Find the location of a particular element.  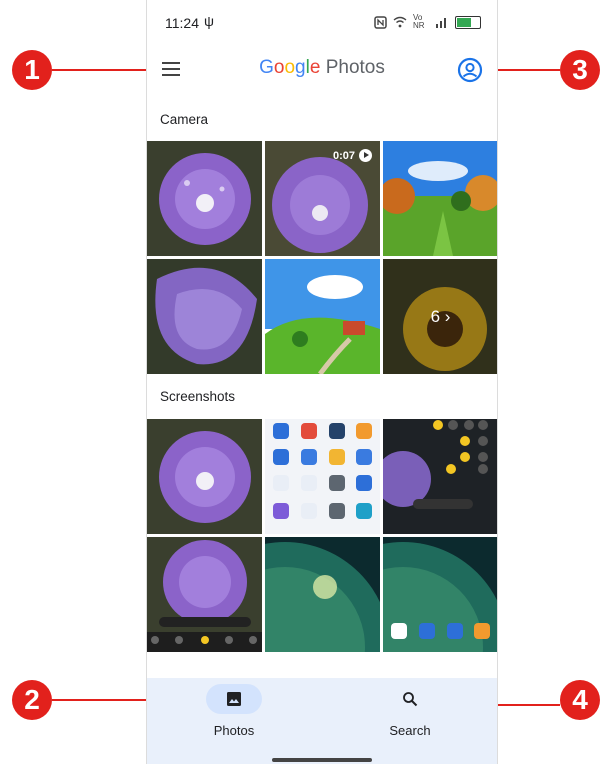

top-app-bar: Google Photos is located at coordinates (322, 70).